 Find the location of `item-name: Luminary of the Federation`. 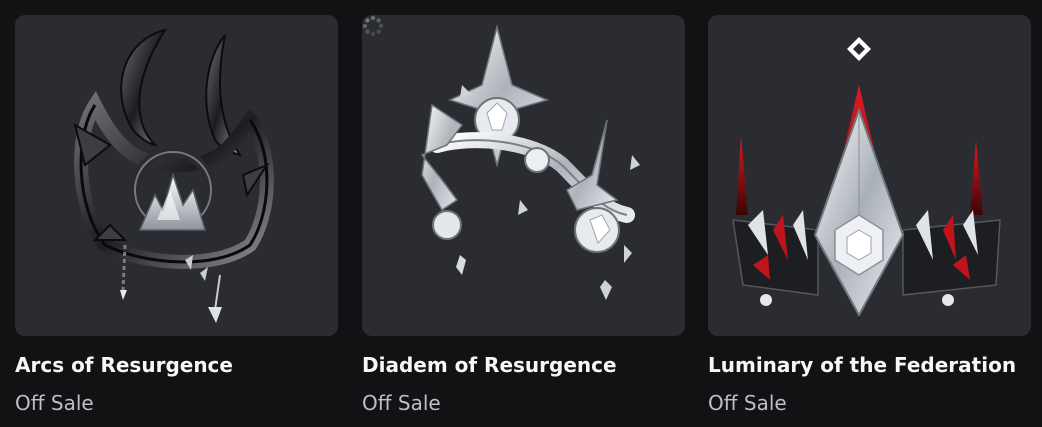

item-name: Luminary of the Federation is located at coordinates (869, 365).